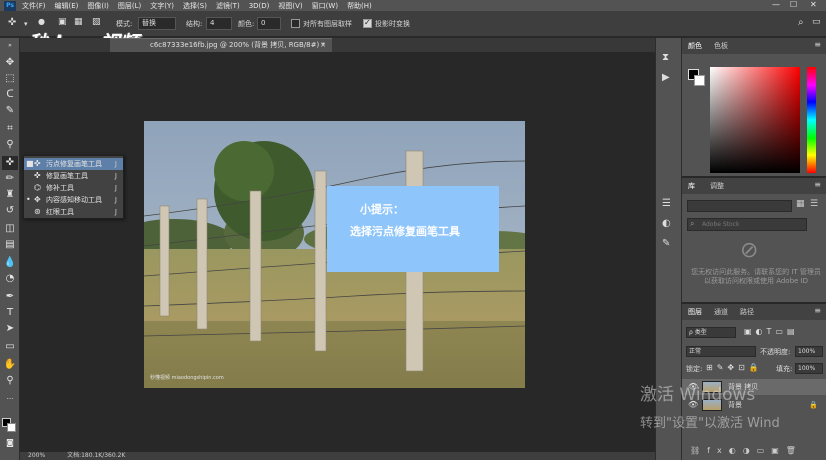 The width and height of the screenshot is (826, 460). I want to click on menu-3d: 3D(D), so click(259, 6).